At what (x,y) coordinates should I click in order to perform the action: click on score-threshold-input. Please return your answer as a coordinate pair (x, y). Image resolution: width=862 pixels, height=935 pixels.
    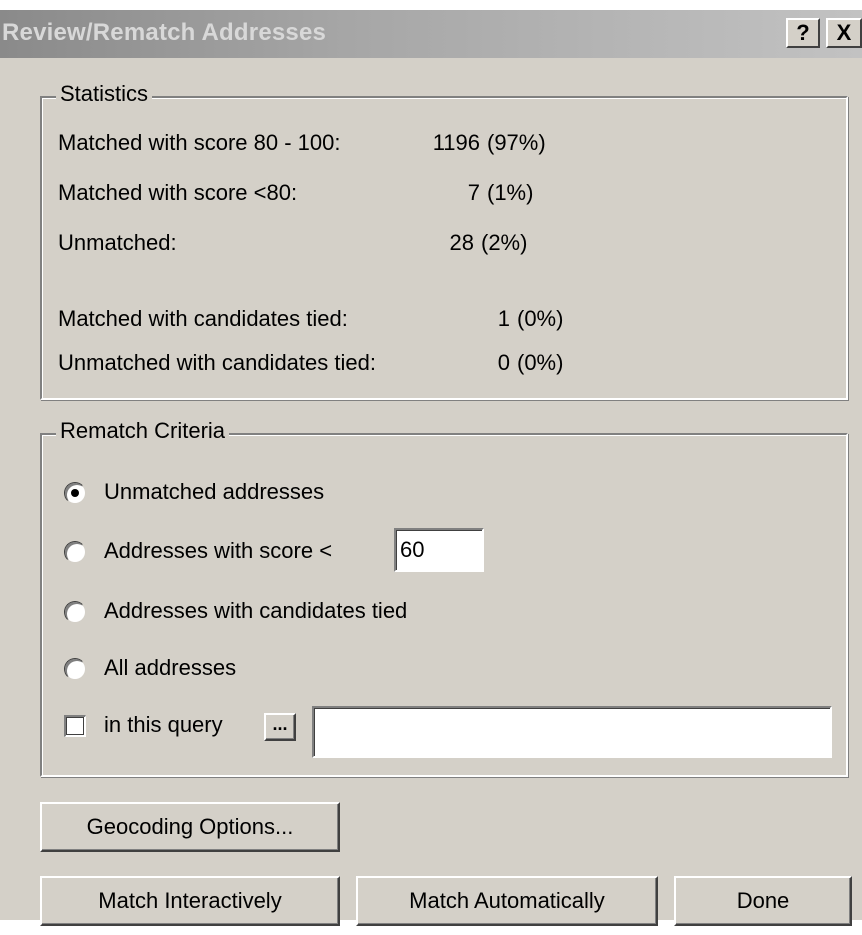
    Looking at the image, I should click on (439, 550).